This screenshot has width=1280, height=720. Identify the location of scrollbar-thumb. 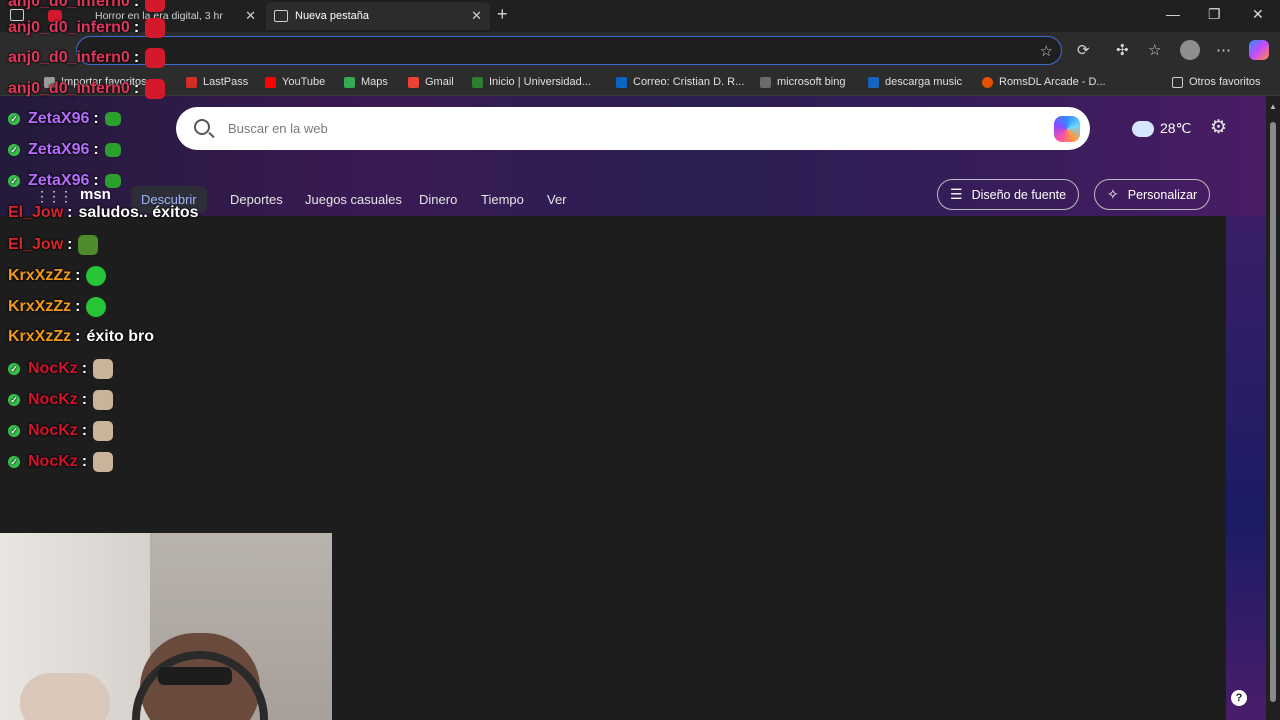
(1273, 412).